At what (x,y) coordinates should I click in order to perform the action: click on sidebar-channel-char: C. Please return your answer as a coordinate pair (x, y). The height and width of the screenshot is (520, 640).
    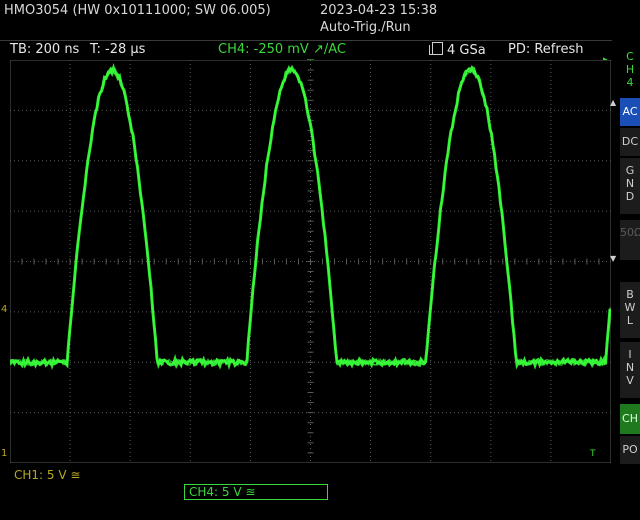
    Looking at the image, I should click on (630, 56).